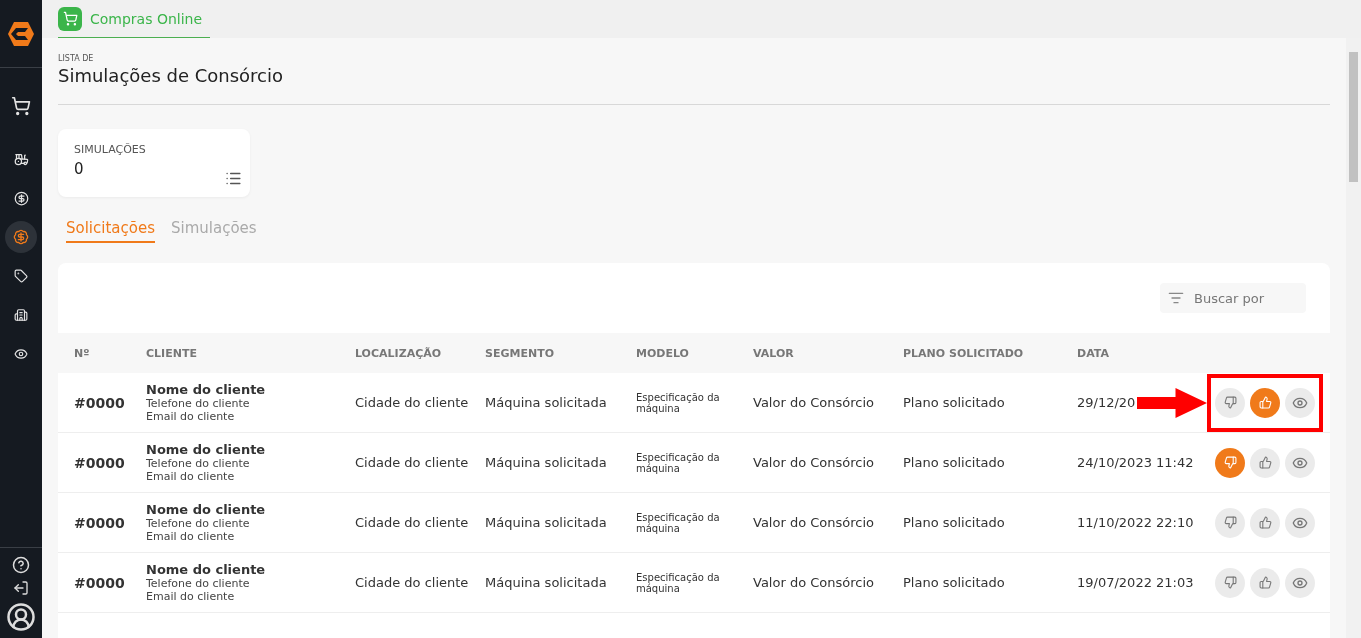 This screenshot has width=1361, height=638. Describe the element at coordinates (79, 169) in the screenshot. I see `stat-value: 0` at that location.